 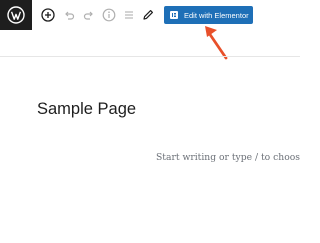 I want to click on toolbar-divider, so click(x=150, y=56).